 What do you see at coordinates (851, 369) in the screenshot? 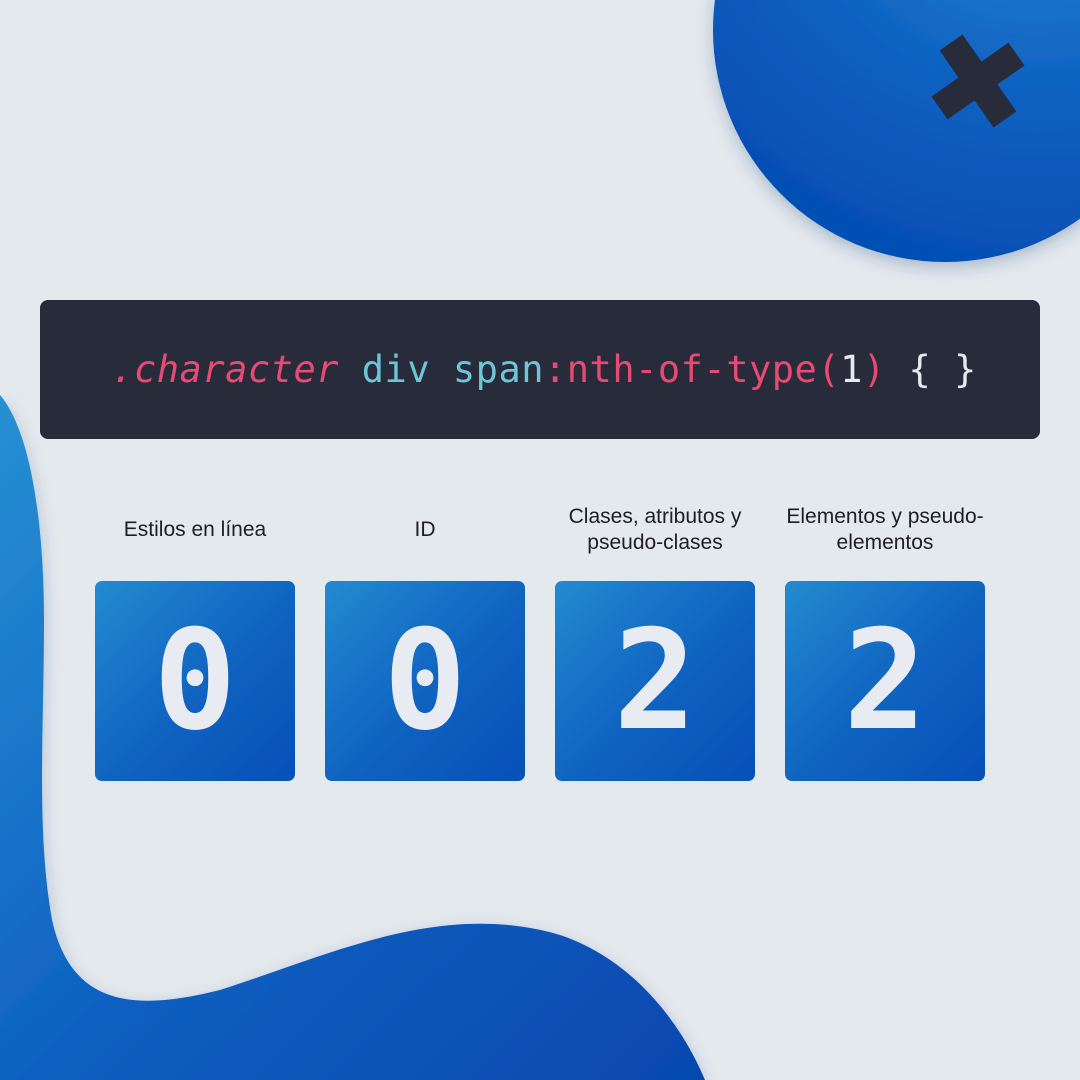
I see `pseudo-argument: 1` at bounding box center [851, 369].